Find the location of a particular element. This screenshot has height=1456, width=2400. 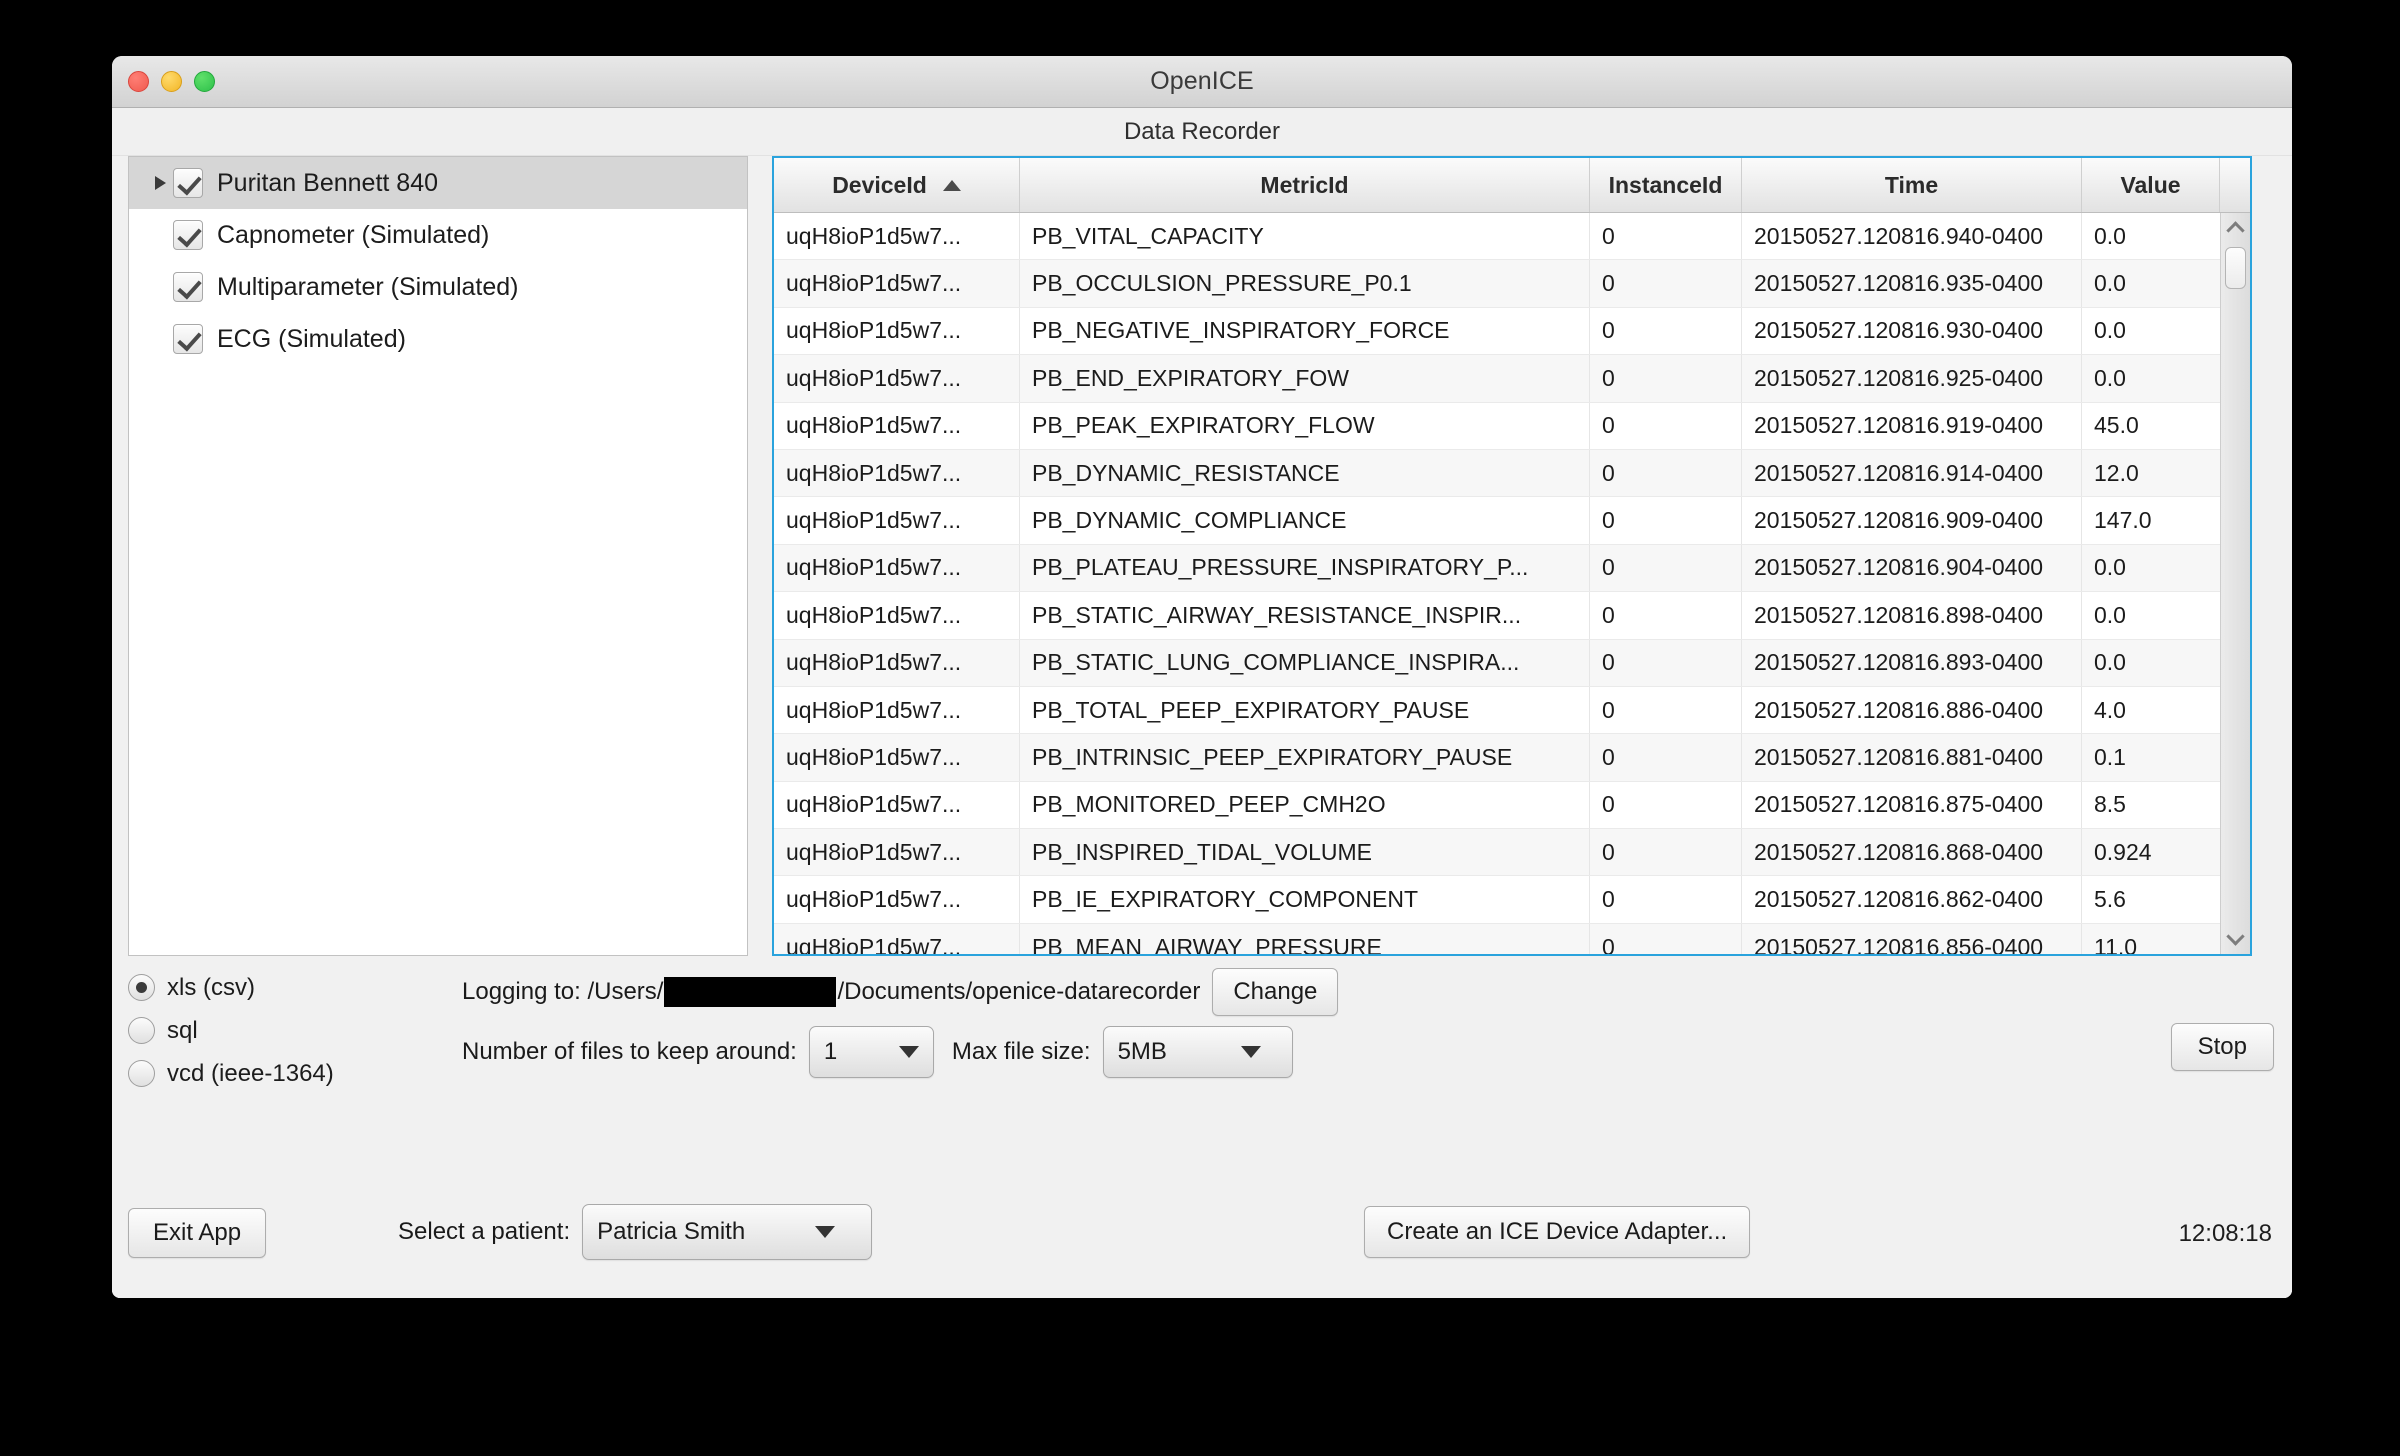

device-tree-item: Puritan Bennett 840 is located at coordinates (438, 183).